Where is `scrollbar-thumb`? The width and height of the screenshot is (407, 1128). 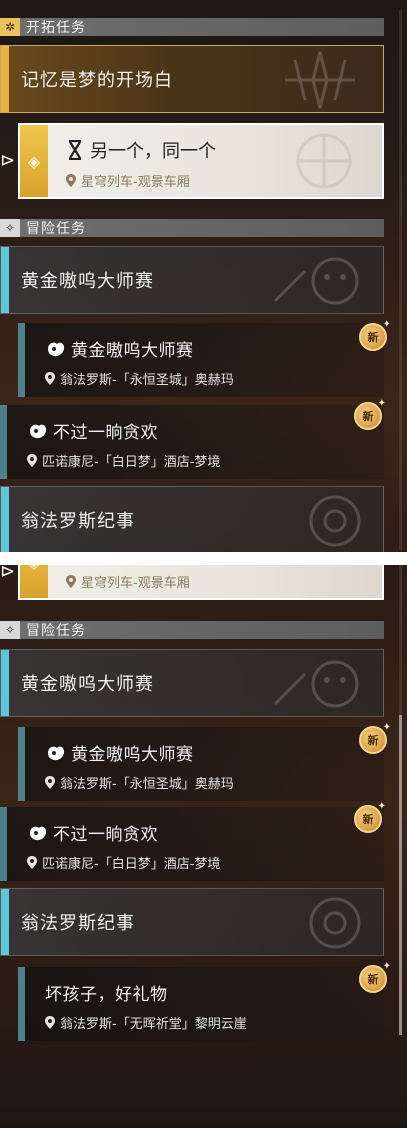
scrollbar-thumb is located at coordinates (400, 875).